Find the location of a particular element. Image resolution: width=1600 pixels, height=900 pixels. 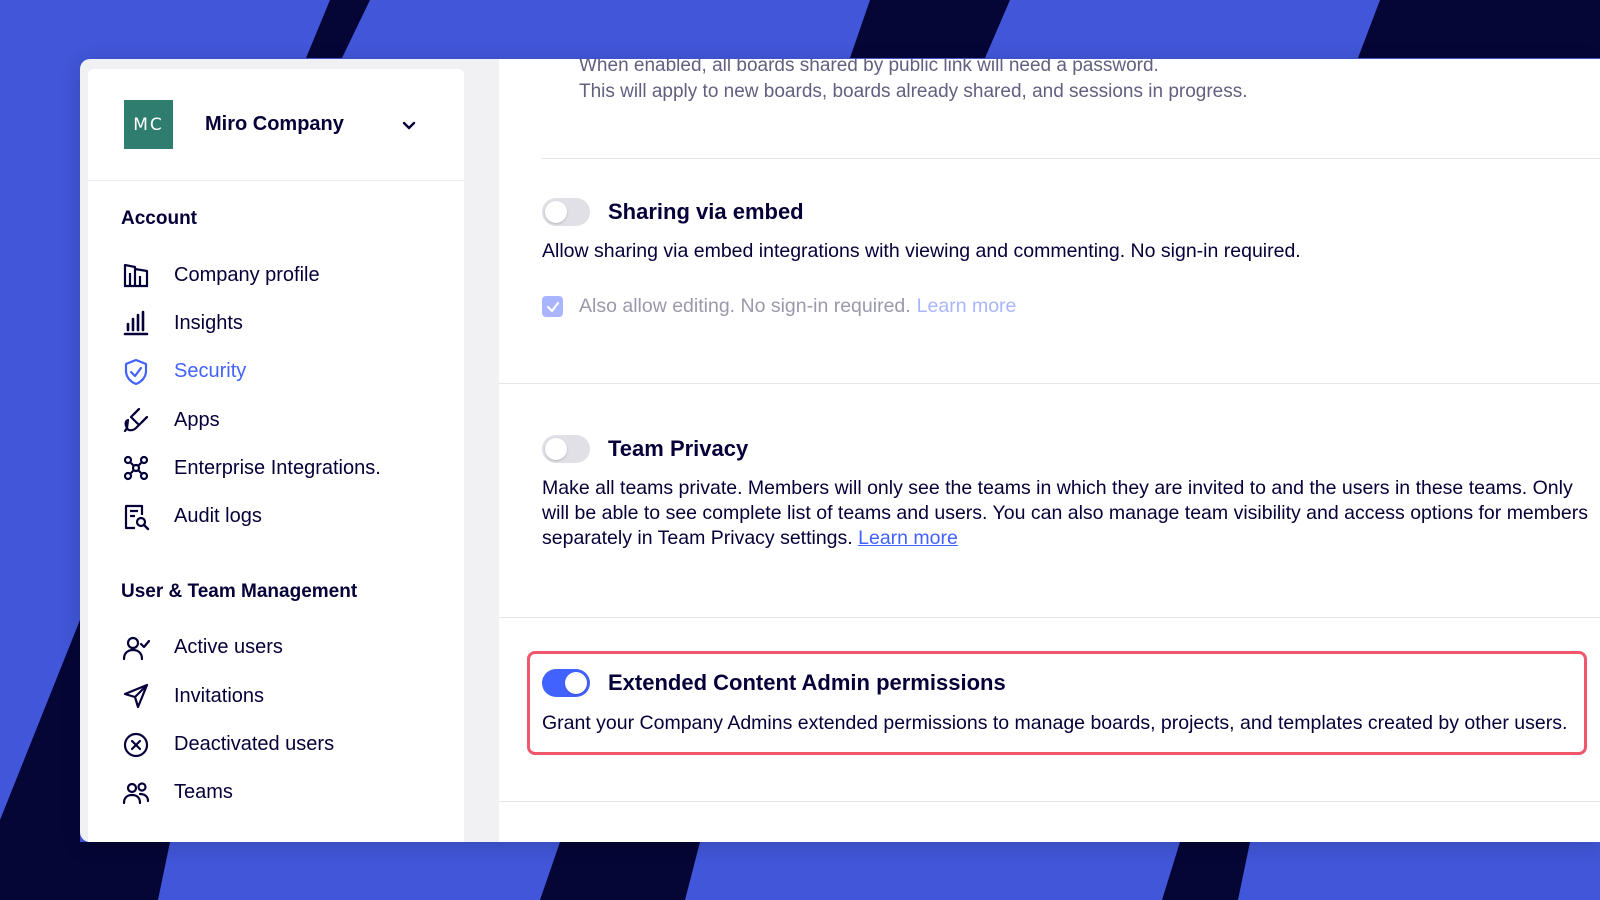

setting-title: Team Privacy is located at coordinates (678, 448).